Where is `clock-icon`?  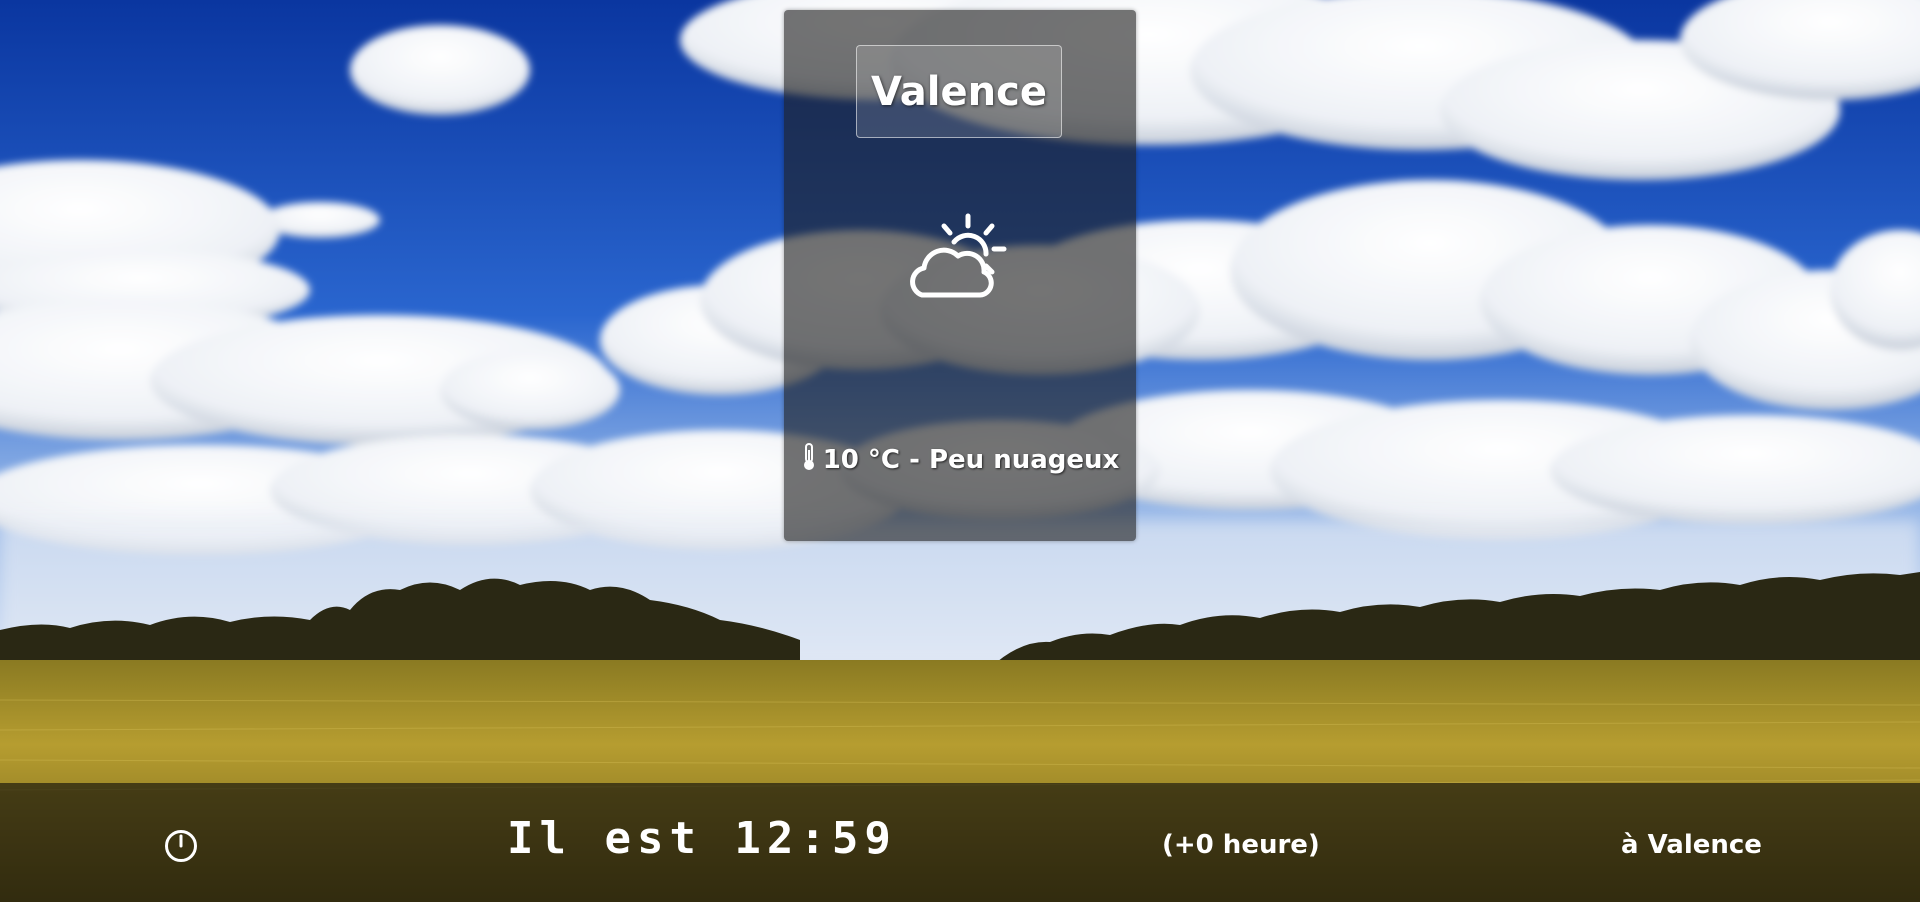 clock-icon is located at coordinates (181, 846).